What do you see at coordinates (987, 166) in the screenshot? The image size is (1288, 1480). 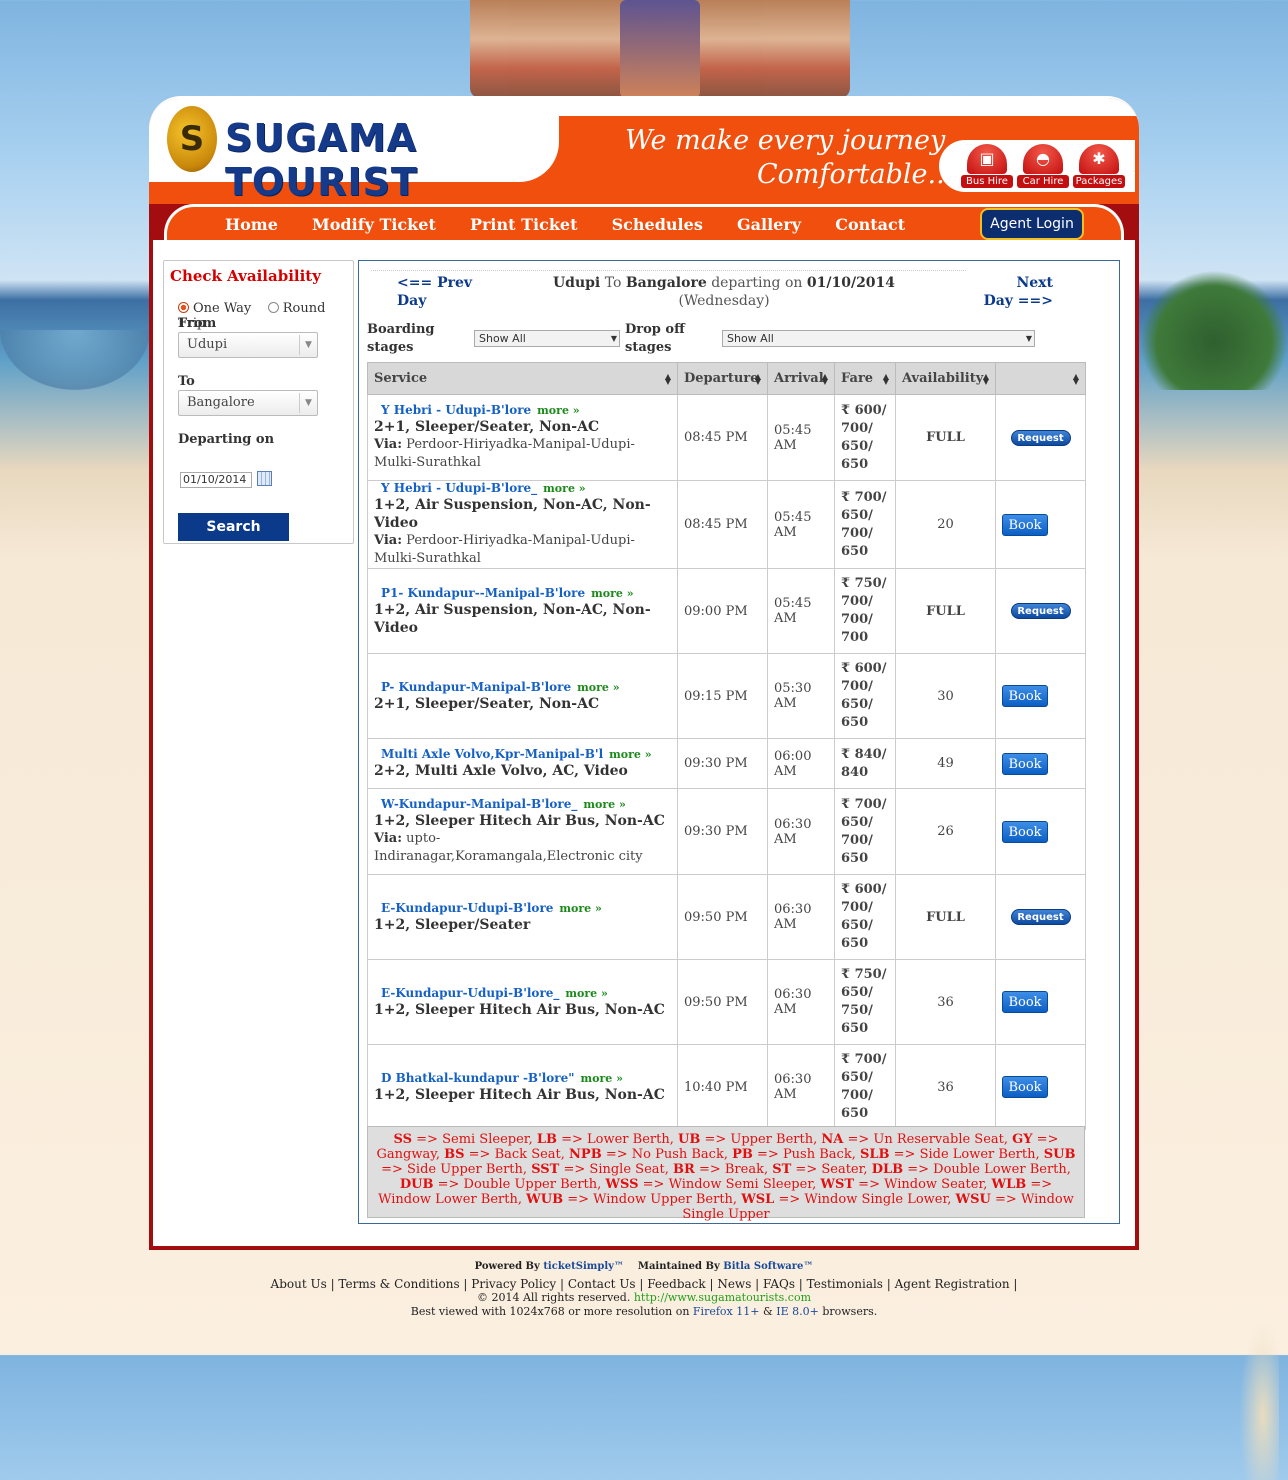 I see `bus-hire-button: ▣ Bus Hire` at bounding box center [987, 166].